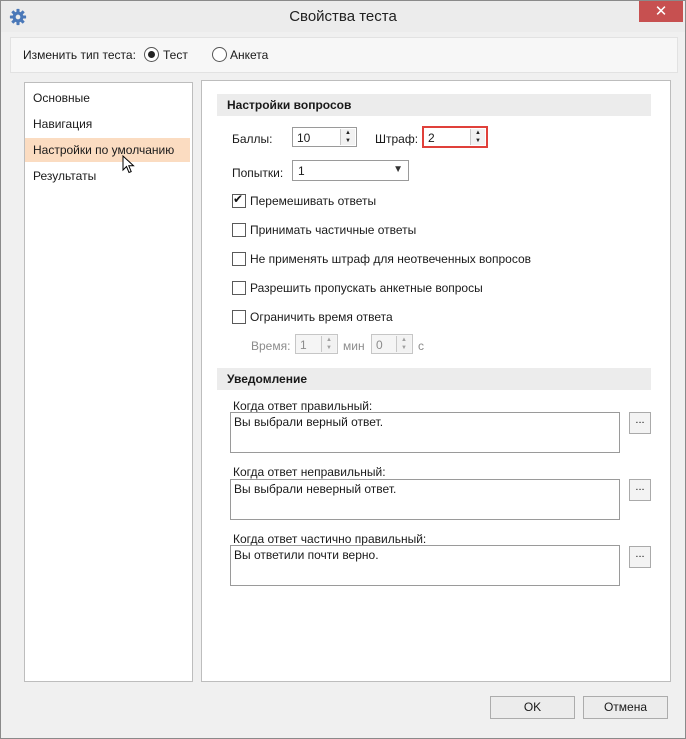 The height and width of the screenshot is (739, 686). Describe the element at coordinates (324, 137) in the screenshot. I see `points-stepper: 10 ▲ ▼` at that location.